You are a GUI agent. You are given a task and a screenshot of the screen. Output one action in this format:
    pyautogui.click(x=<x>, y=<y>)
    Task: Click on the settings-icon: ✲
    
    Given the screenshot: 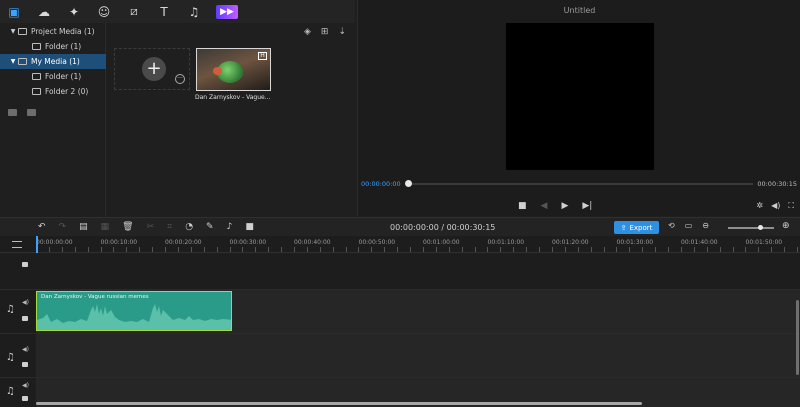 What is the action you would take?
    pyautogui.click(x=759, y=206)
    